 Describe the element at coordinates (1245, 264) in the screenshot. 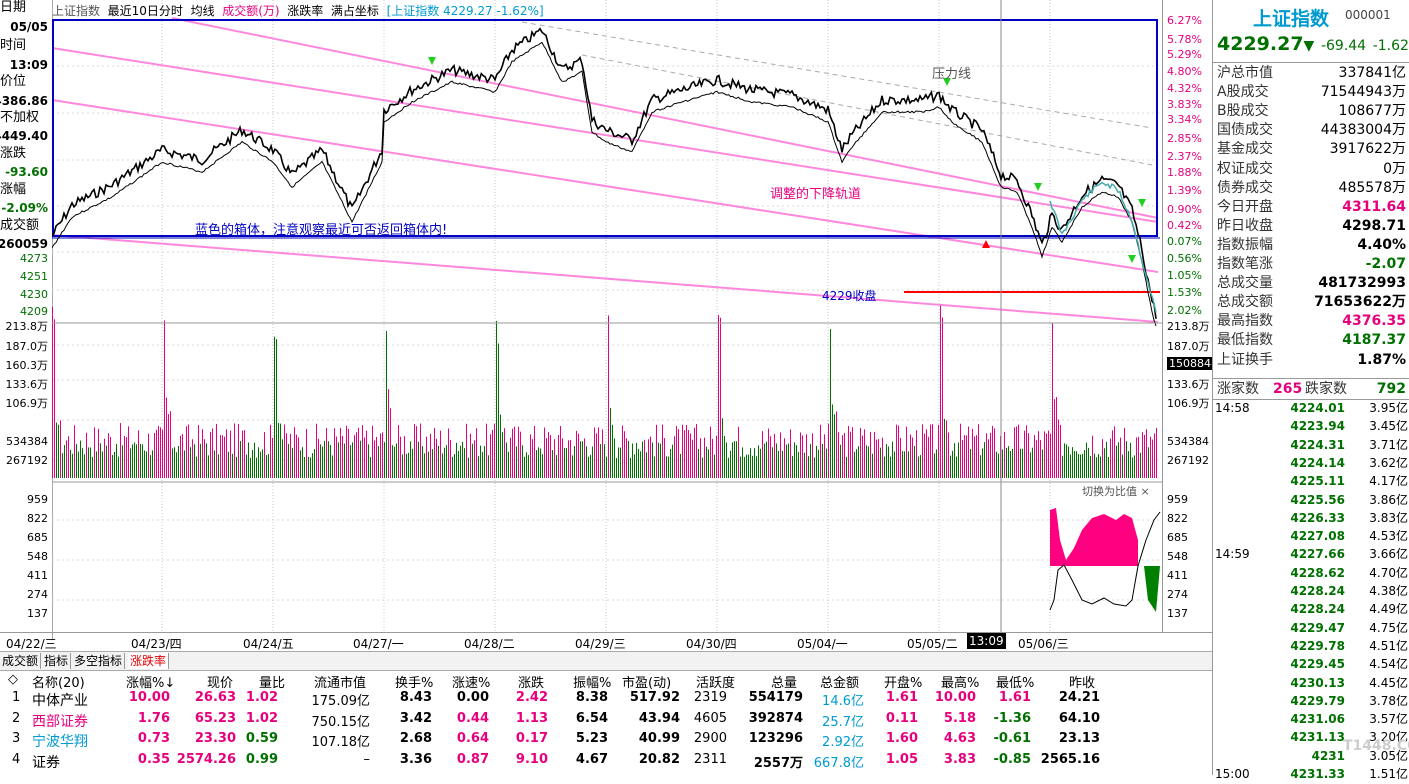

I see `stat-label: 指数笔涨` at that location.